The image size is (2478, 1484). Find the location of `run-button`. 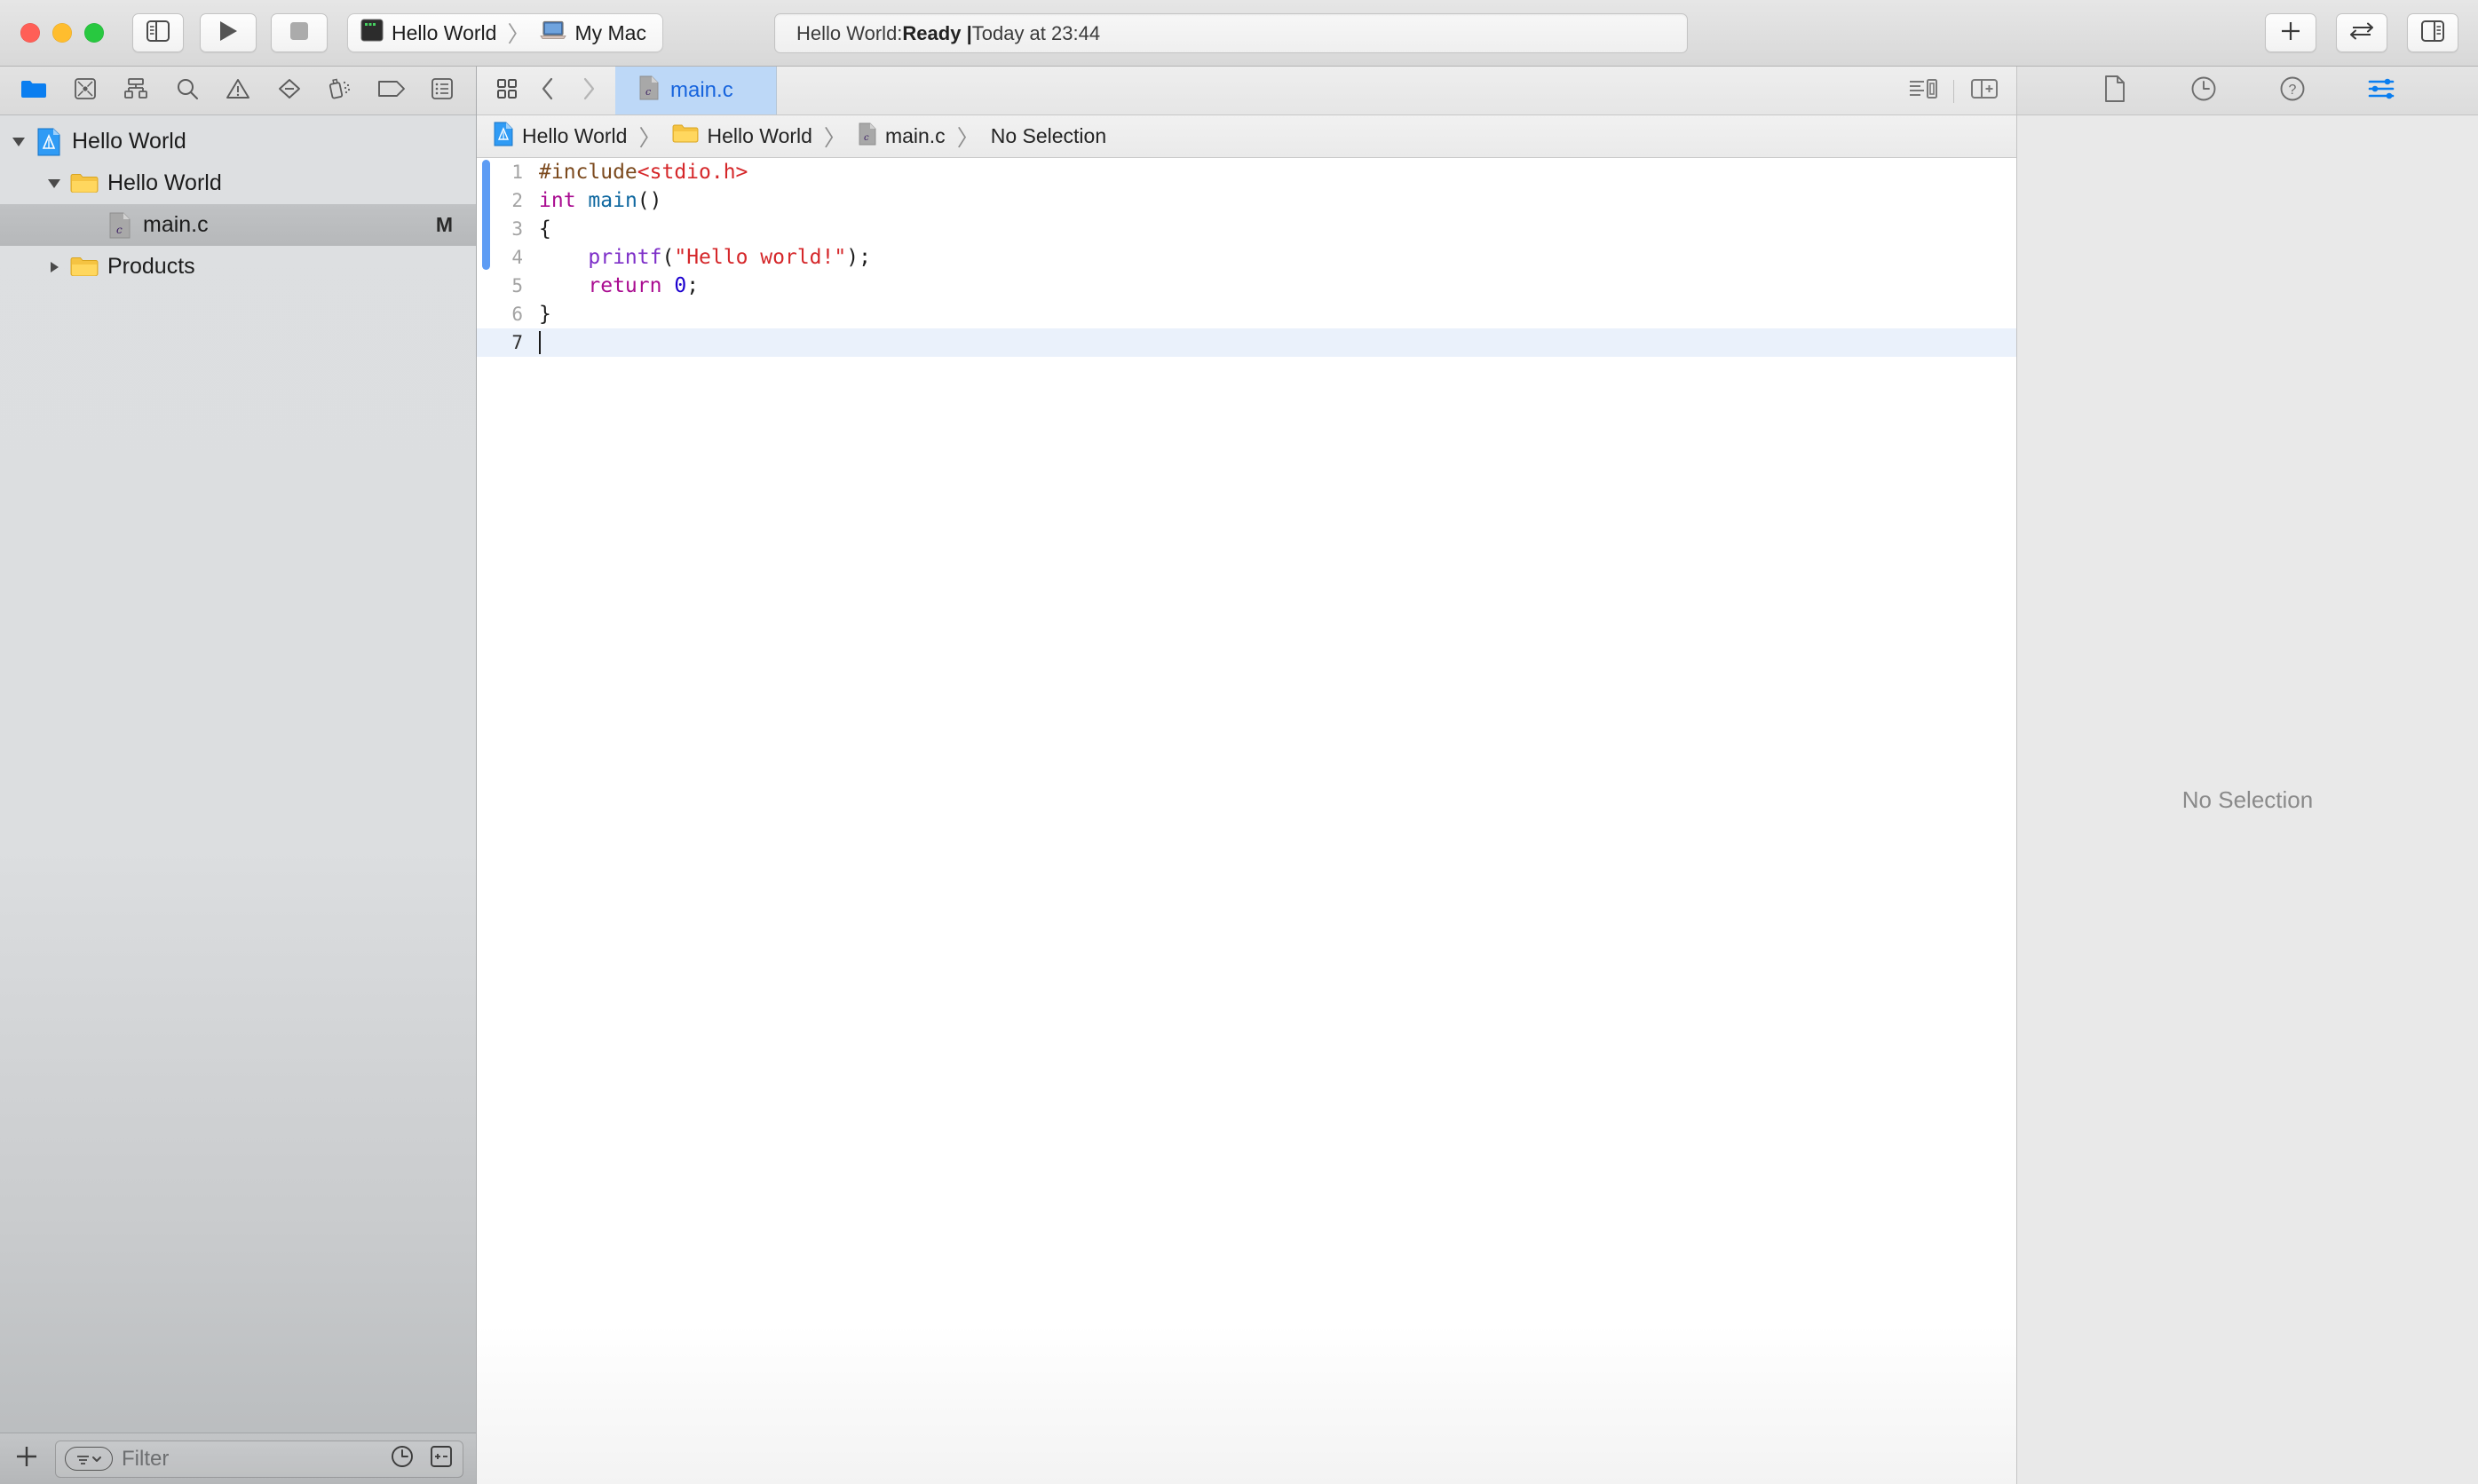

run-button is located at coordinates (228, 32).